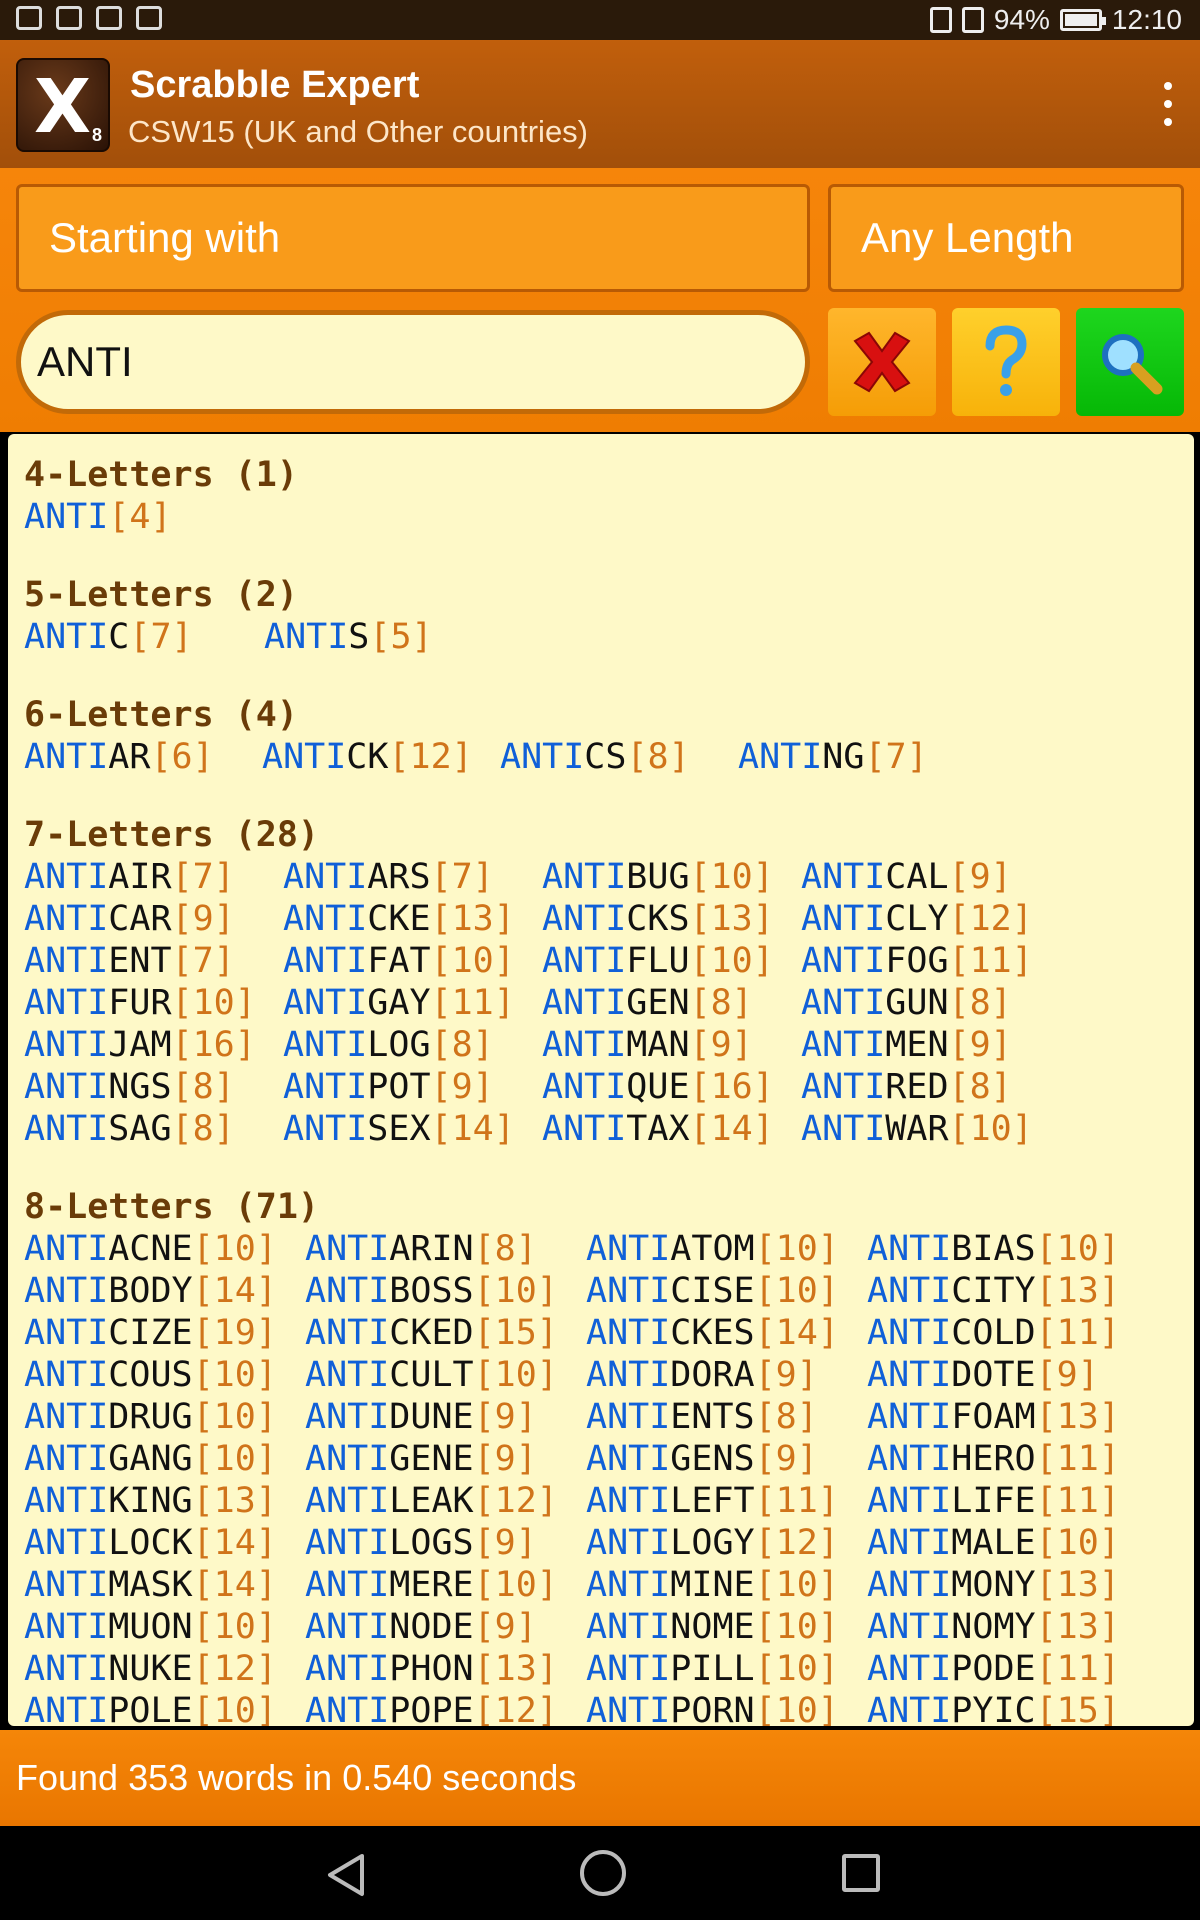 The width and height of the screenshot is (1200, 1920). I want to click on word-entry: ANTIPHON[13], so click(445, 1669).